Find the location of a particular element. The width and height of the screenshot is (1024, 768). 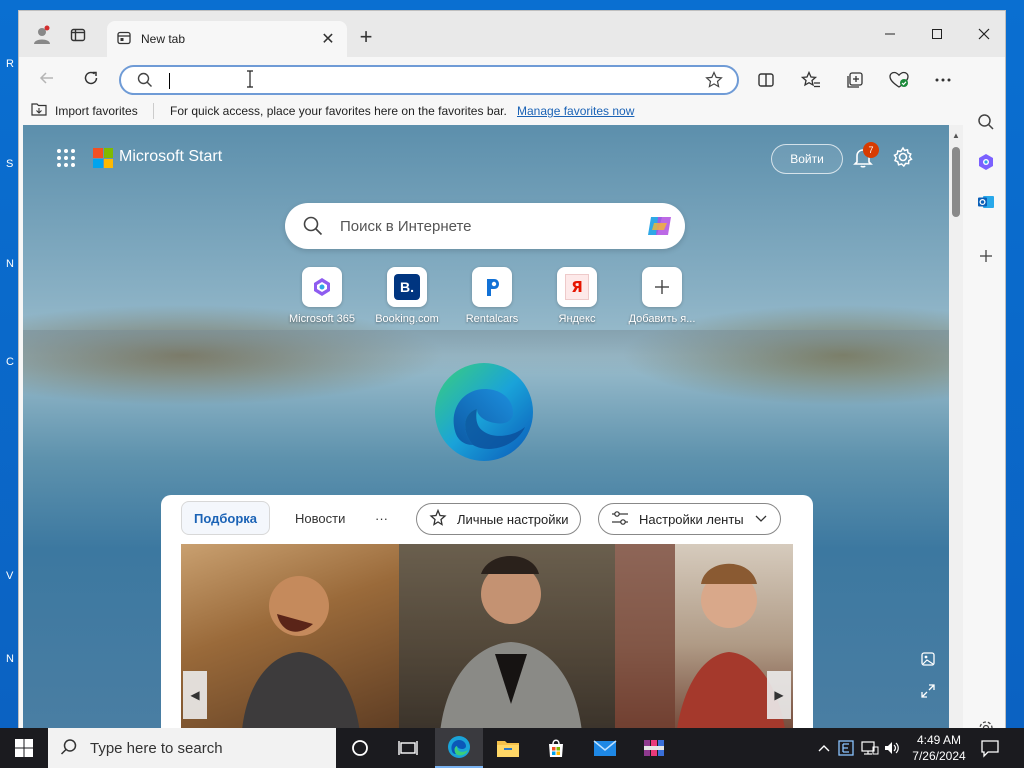

title-bar: New tab ✕ + is located at coordinates (512, 34).